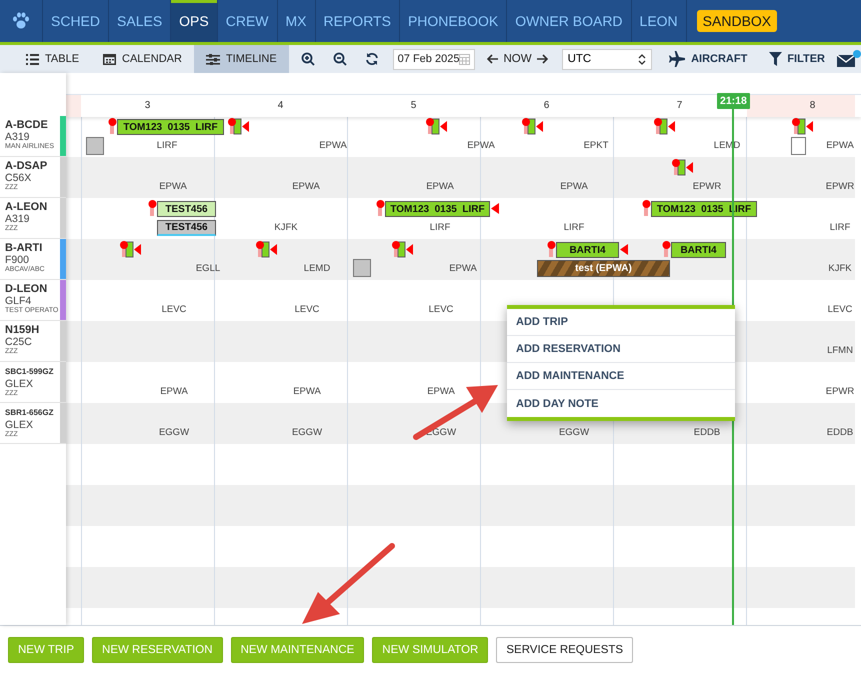 Image resolution: width=861 pixels, height=673 pixels. Describe the element at coordinates (297, 21) in the screenshot. I see `nav-tab: MX` at that location.